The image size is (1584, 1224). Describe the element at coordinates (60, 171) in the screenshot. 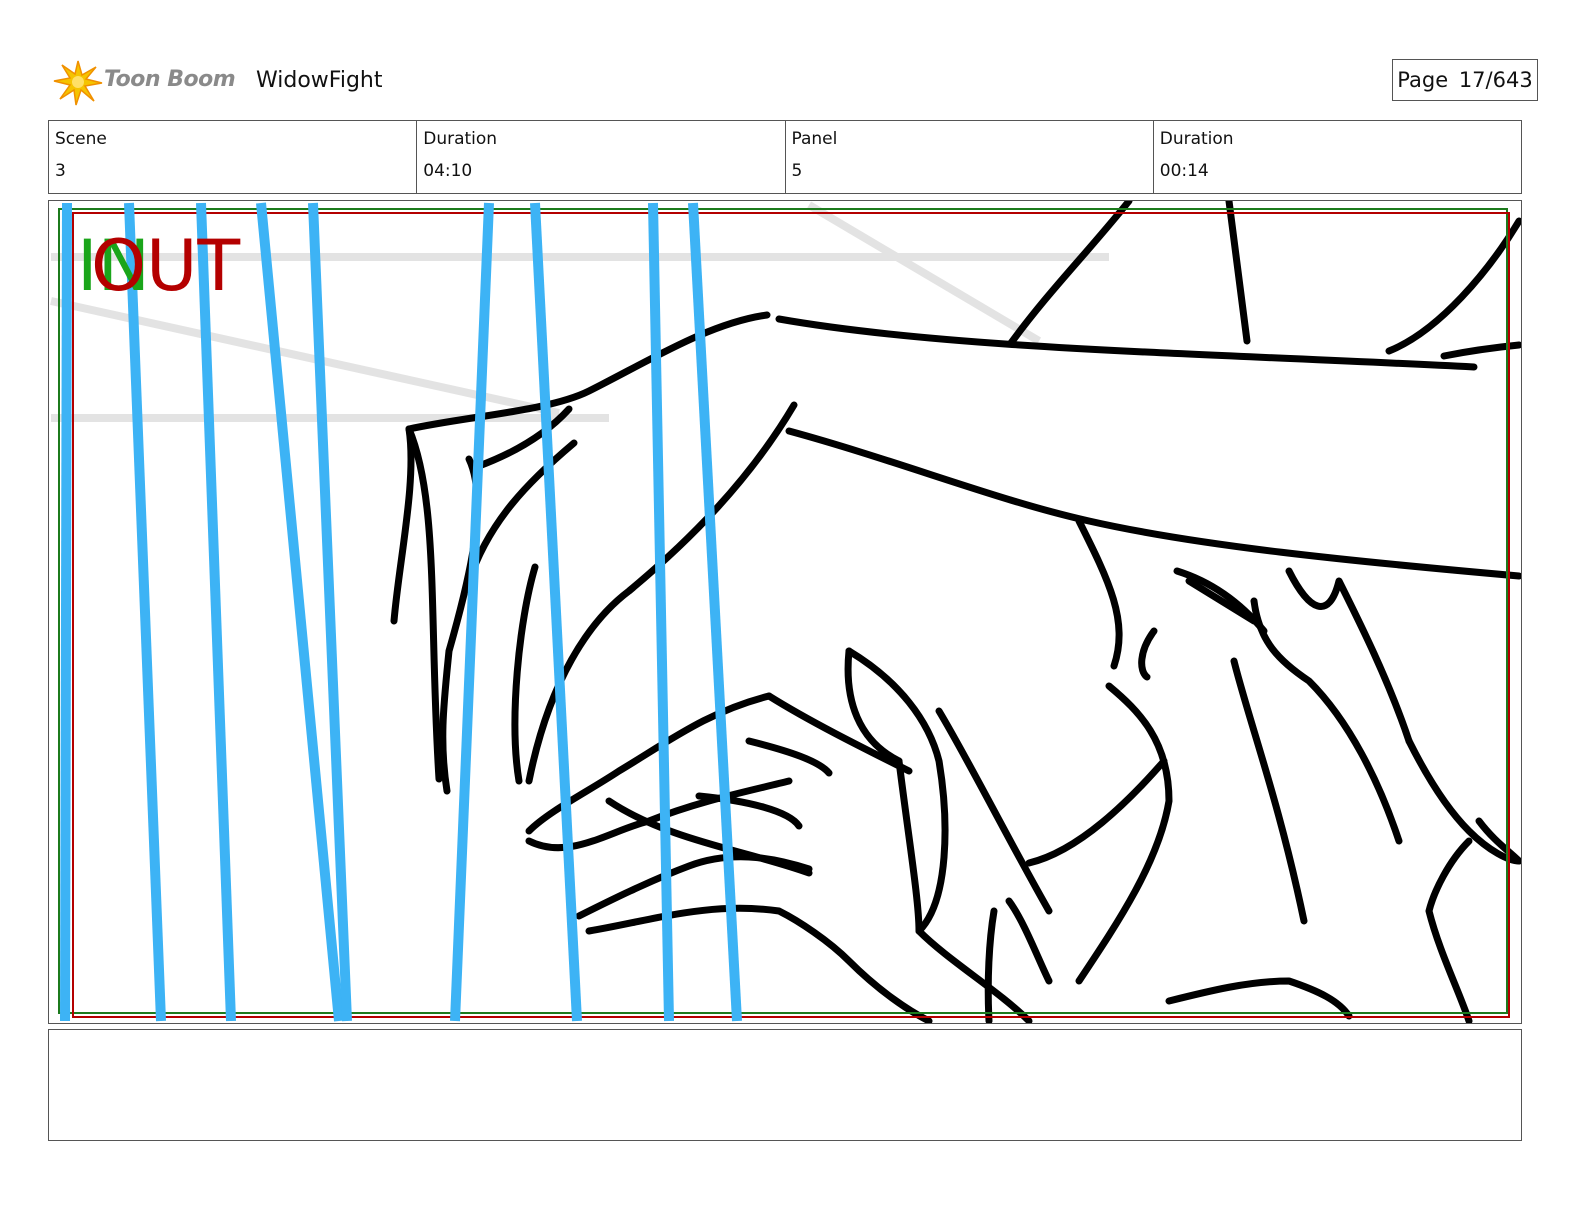

I see `scene-value: 3` at that location.